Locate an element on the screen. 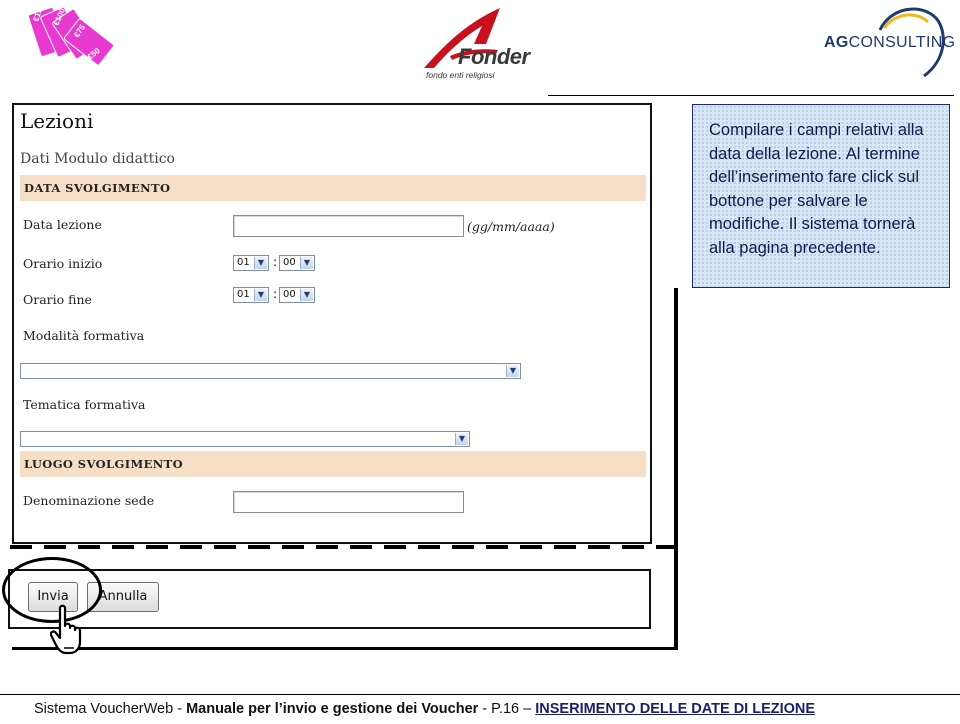  denominazione-sede-label: Denominazione sede is located at coordinates (89, 500).